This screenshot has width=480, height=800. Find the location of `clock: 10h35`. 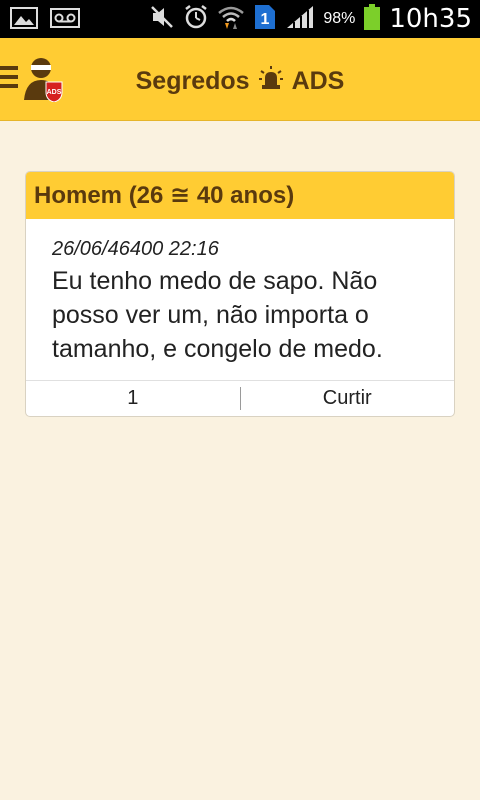

clock: 10h35 is located at coordinates (430, 19).